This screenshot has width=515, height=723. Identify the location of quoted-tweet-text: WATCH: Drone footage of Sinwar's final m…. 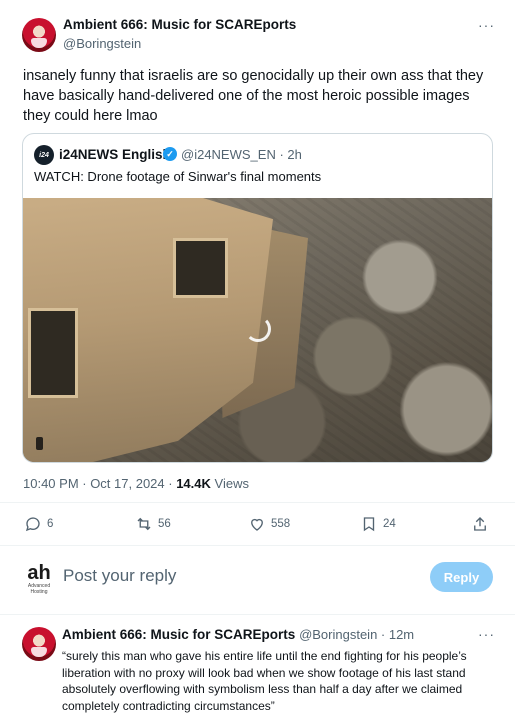
(178, 176).